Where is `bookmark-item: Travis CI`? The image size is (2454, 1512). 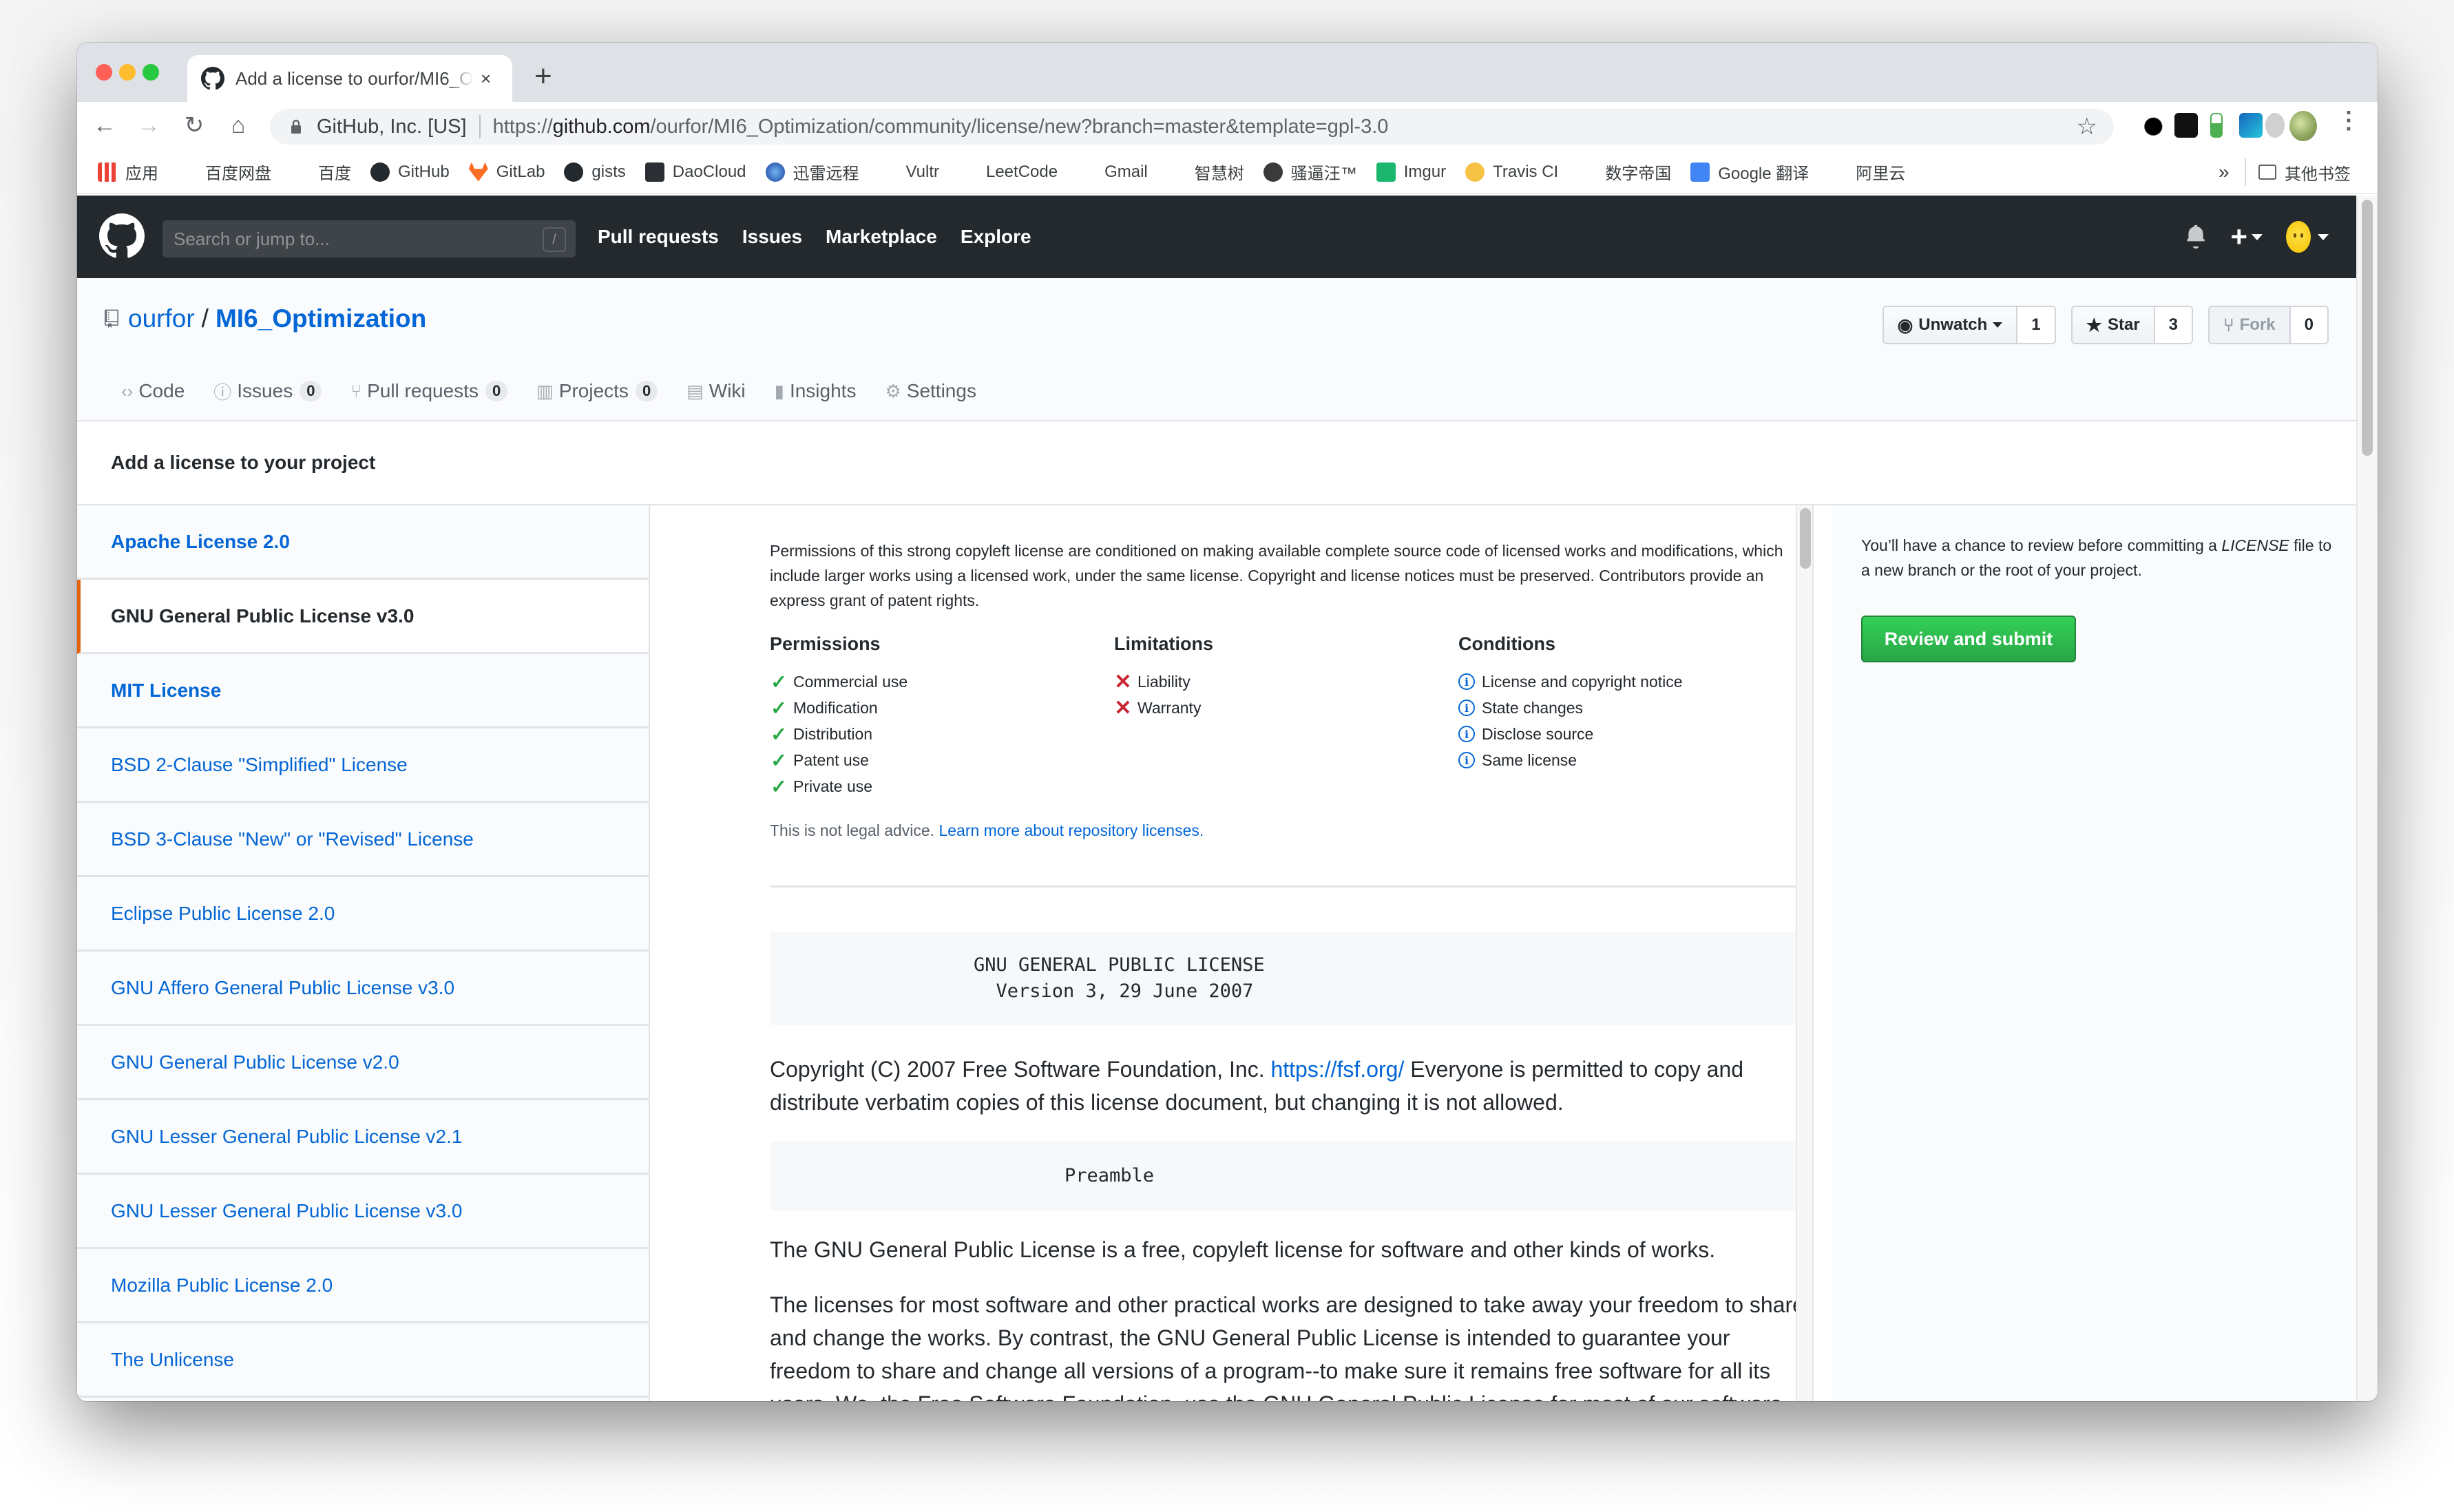
bookmark-item: Travis CI is located at coordinates (1511, 172).